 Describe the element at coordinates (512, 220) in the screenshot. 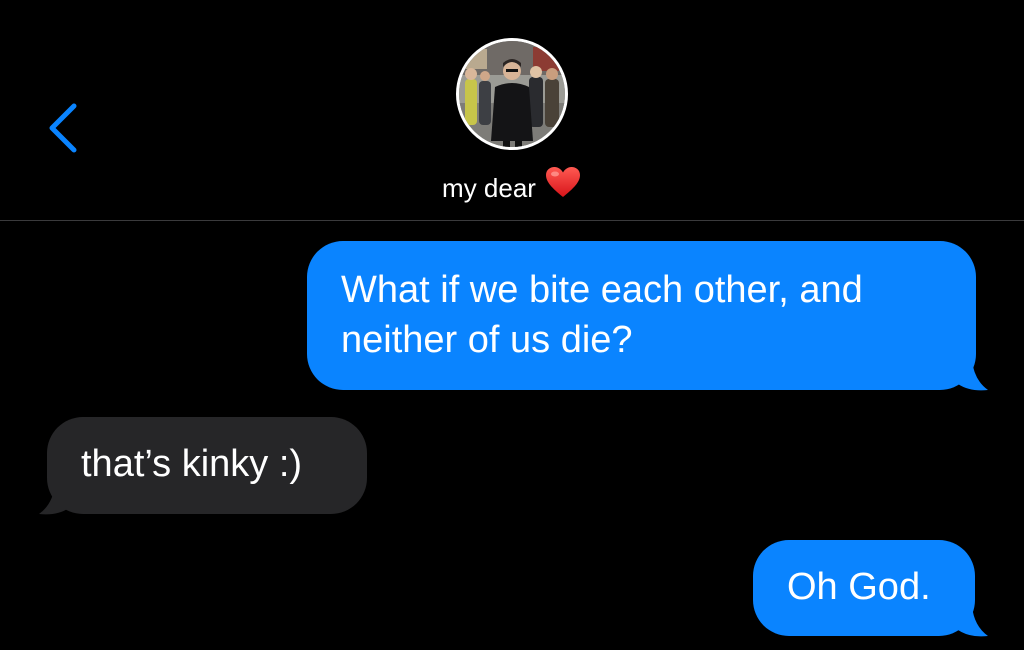

I see `header-divider` at that location.